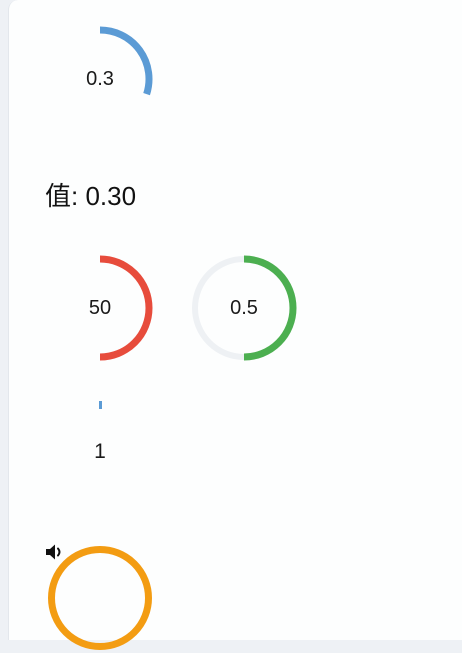 The image size is (462, 653). I want to click on knob-2: 50, so click(100, 308).